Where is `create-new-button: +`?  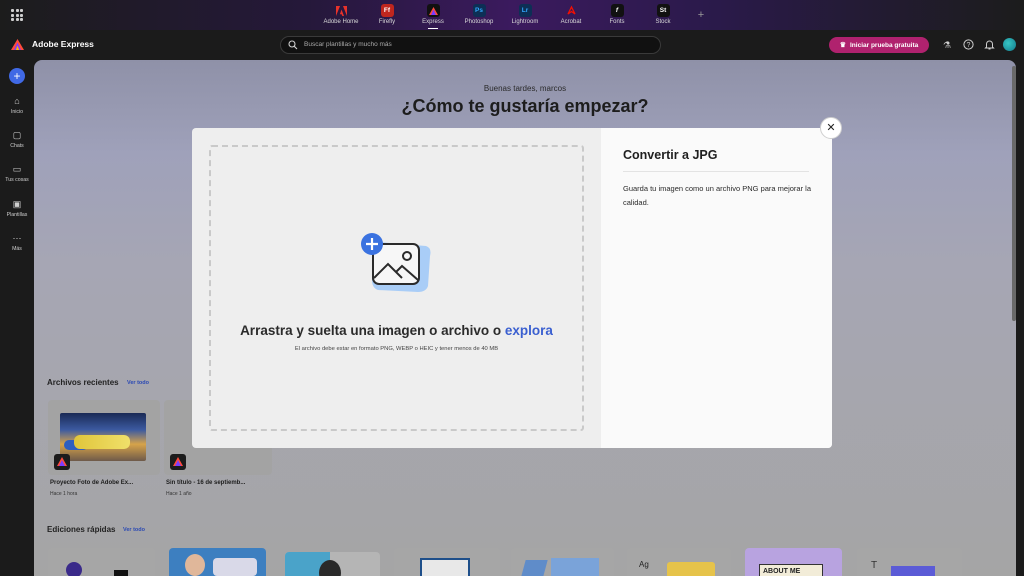
create-new-button: + is located at coordinates (17, 76).